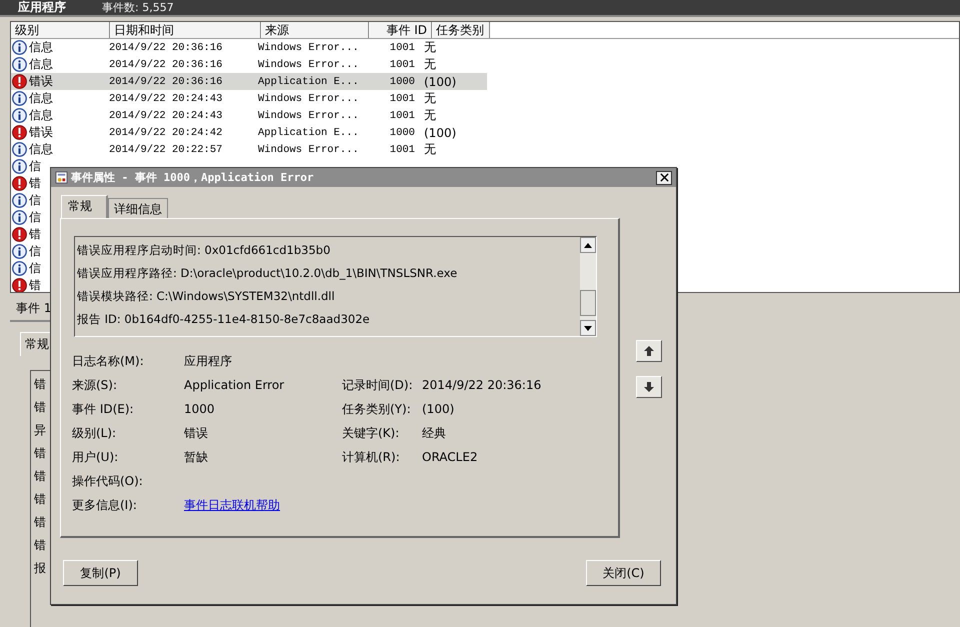  Describe the element at coordinates (450, 457) in the screenshot. I see `field-value: ORACLE2` at that location.